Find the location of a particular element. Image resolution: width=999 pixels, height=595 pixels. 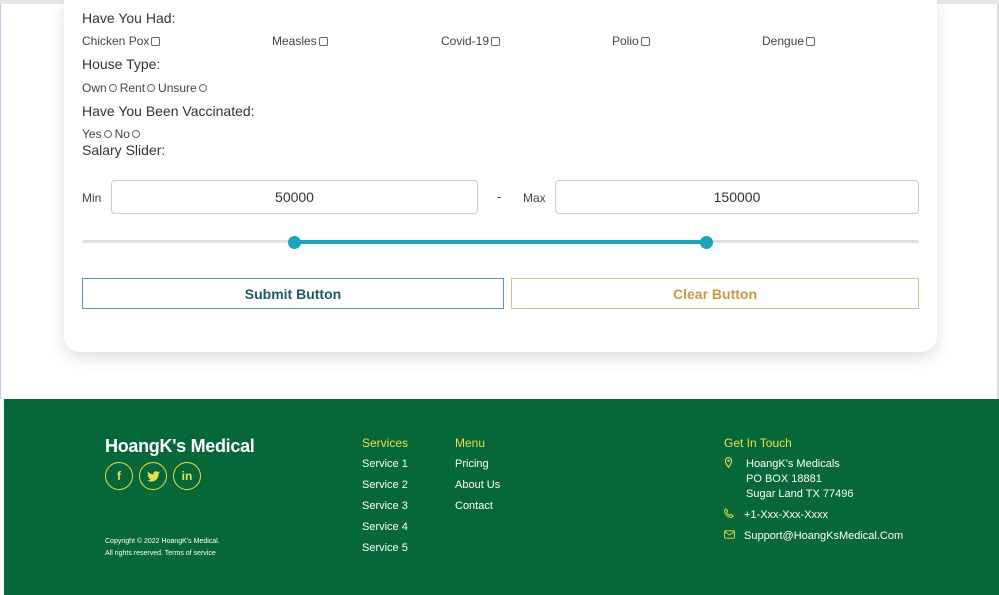

checkbox-label: Chicken Pox is located at coordinates (116, 41).